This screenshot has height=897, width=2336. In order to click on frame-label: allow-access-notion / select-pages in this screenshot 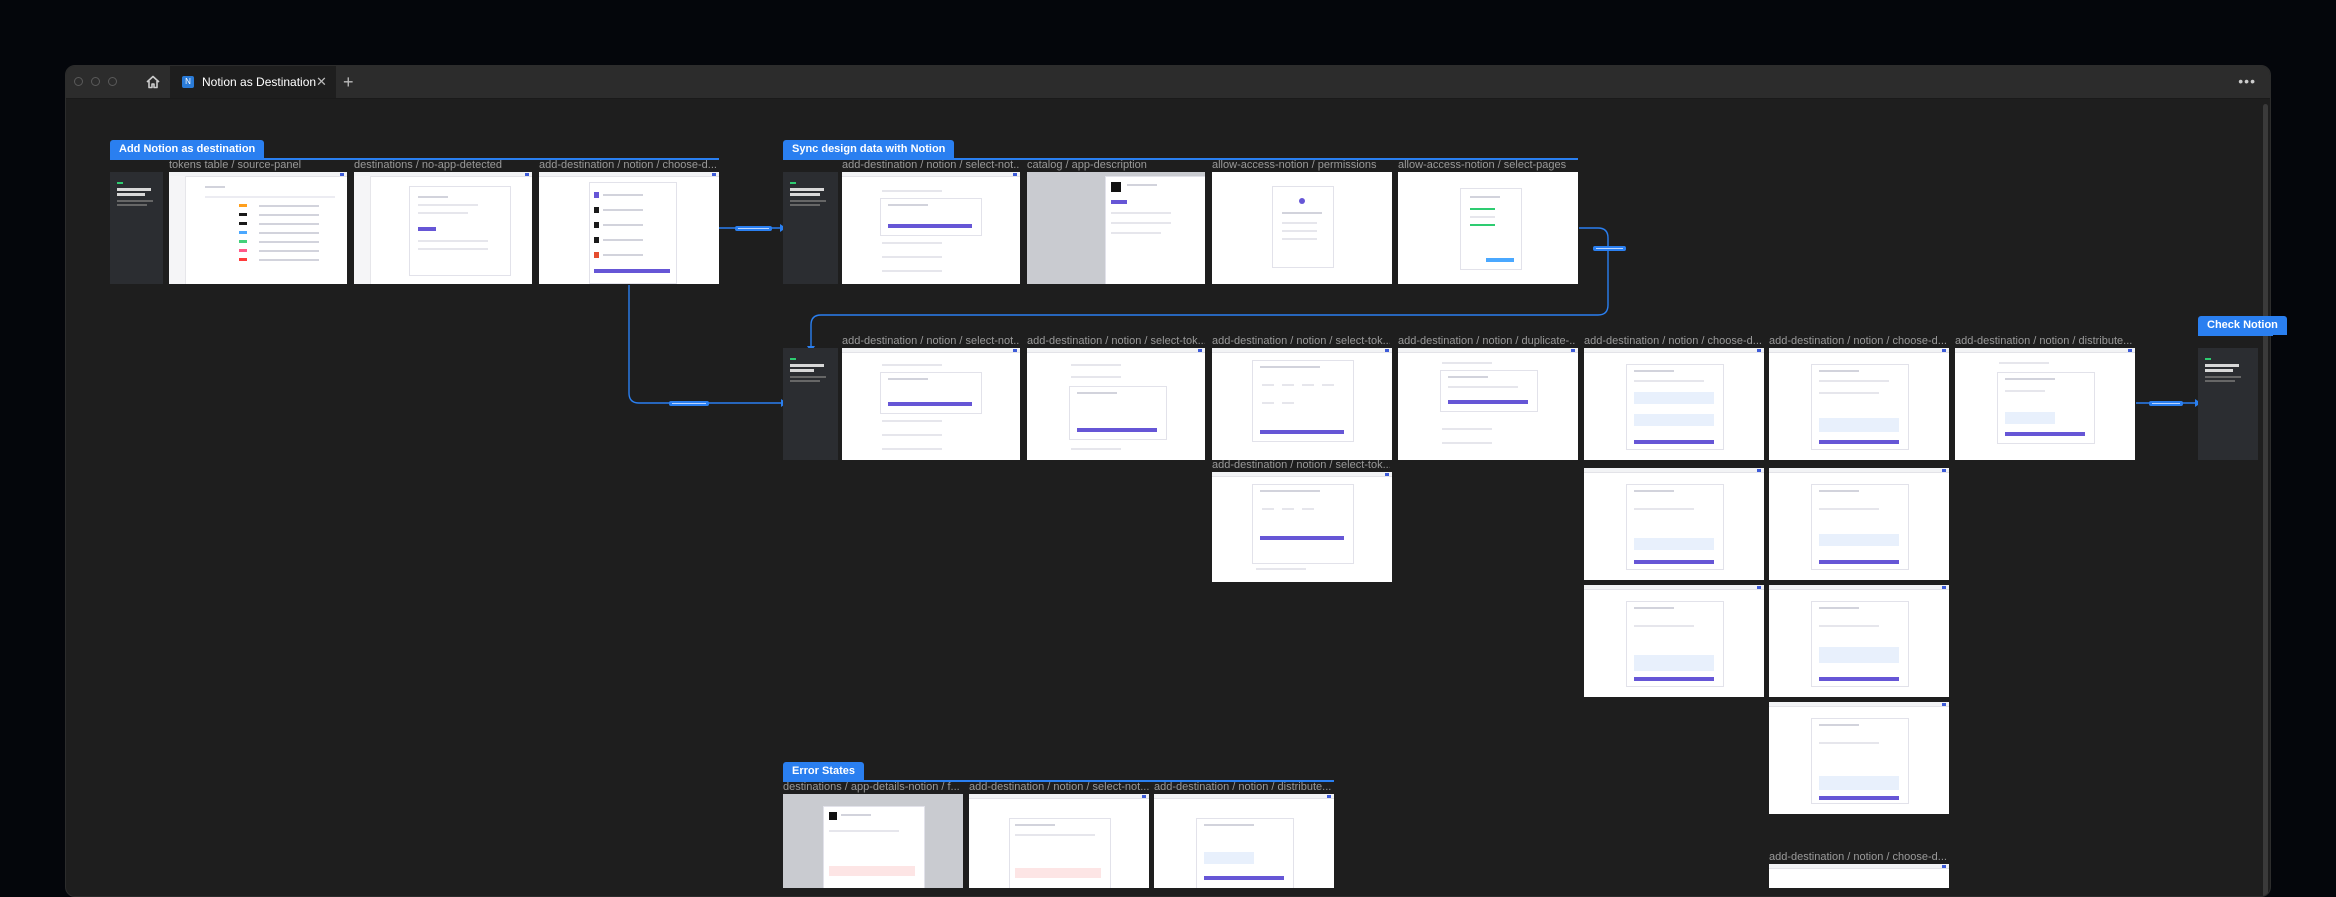, I will do `click(1482, 165)`.